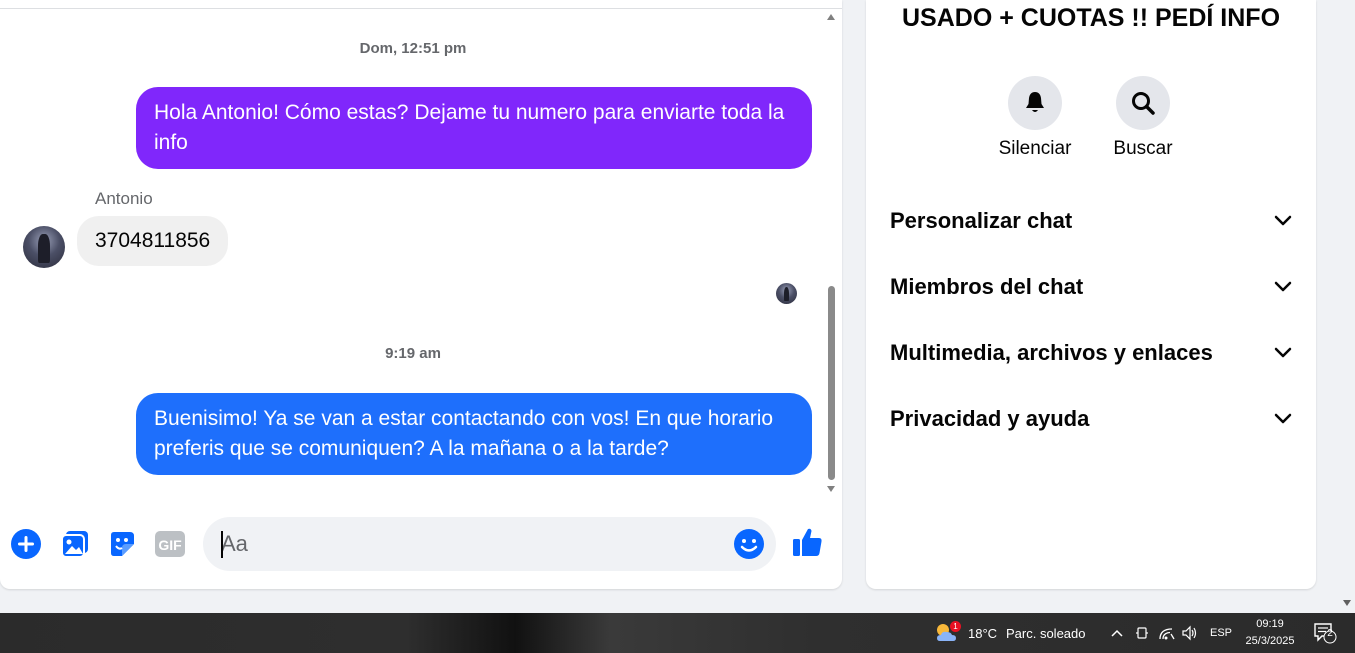 This screenshot has height=653, width=1355. What do you see at coordinates (786, 293) in the screenshot?
I see `read-receipt-avatar` at bounding box center [786, 293].